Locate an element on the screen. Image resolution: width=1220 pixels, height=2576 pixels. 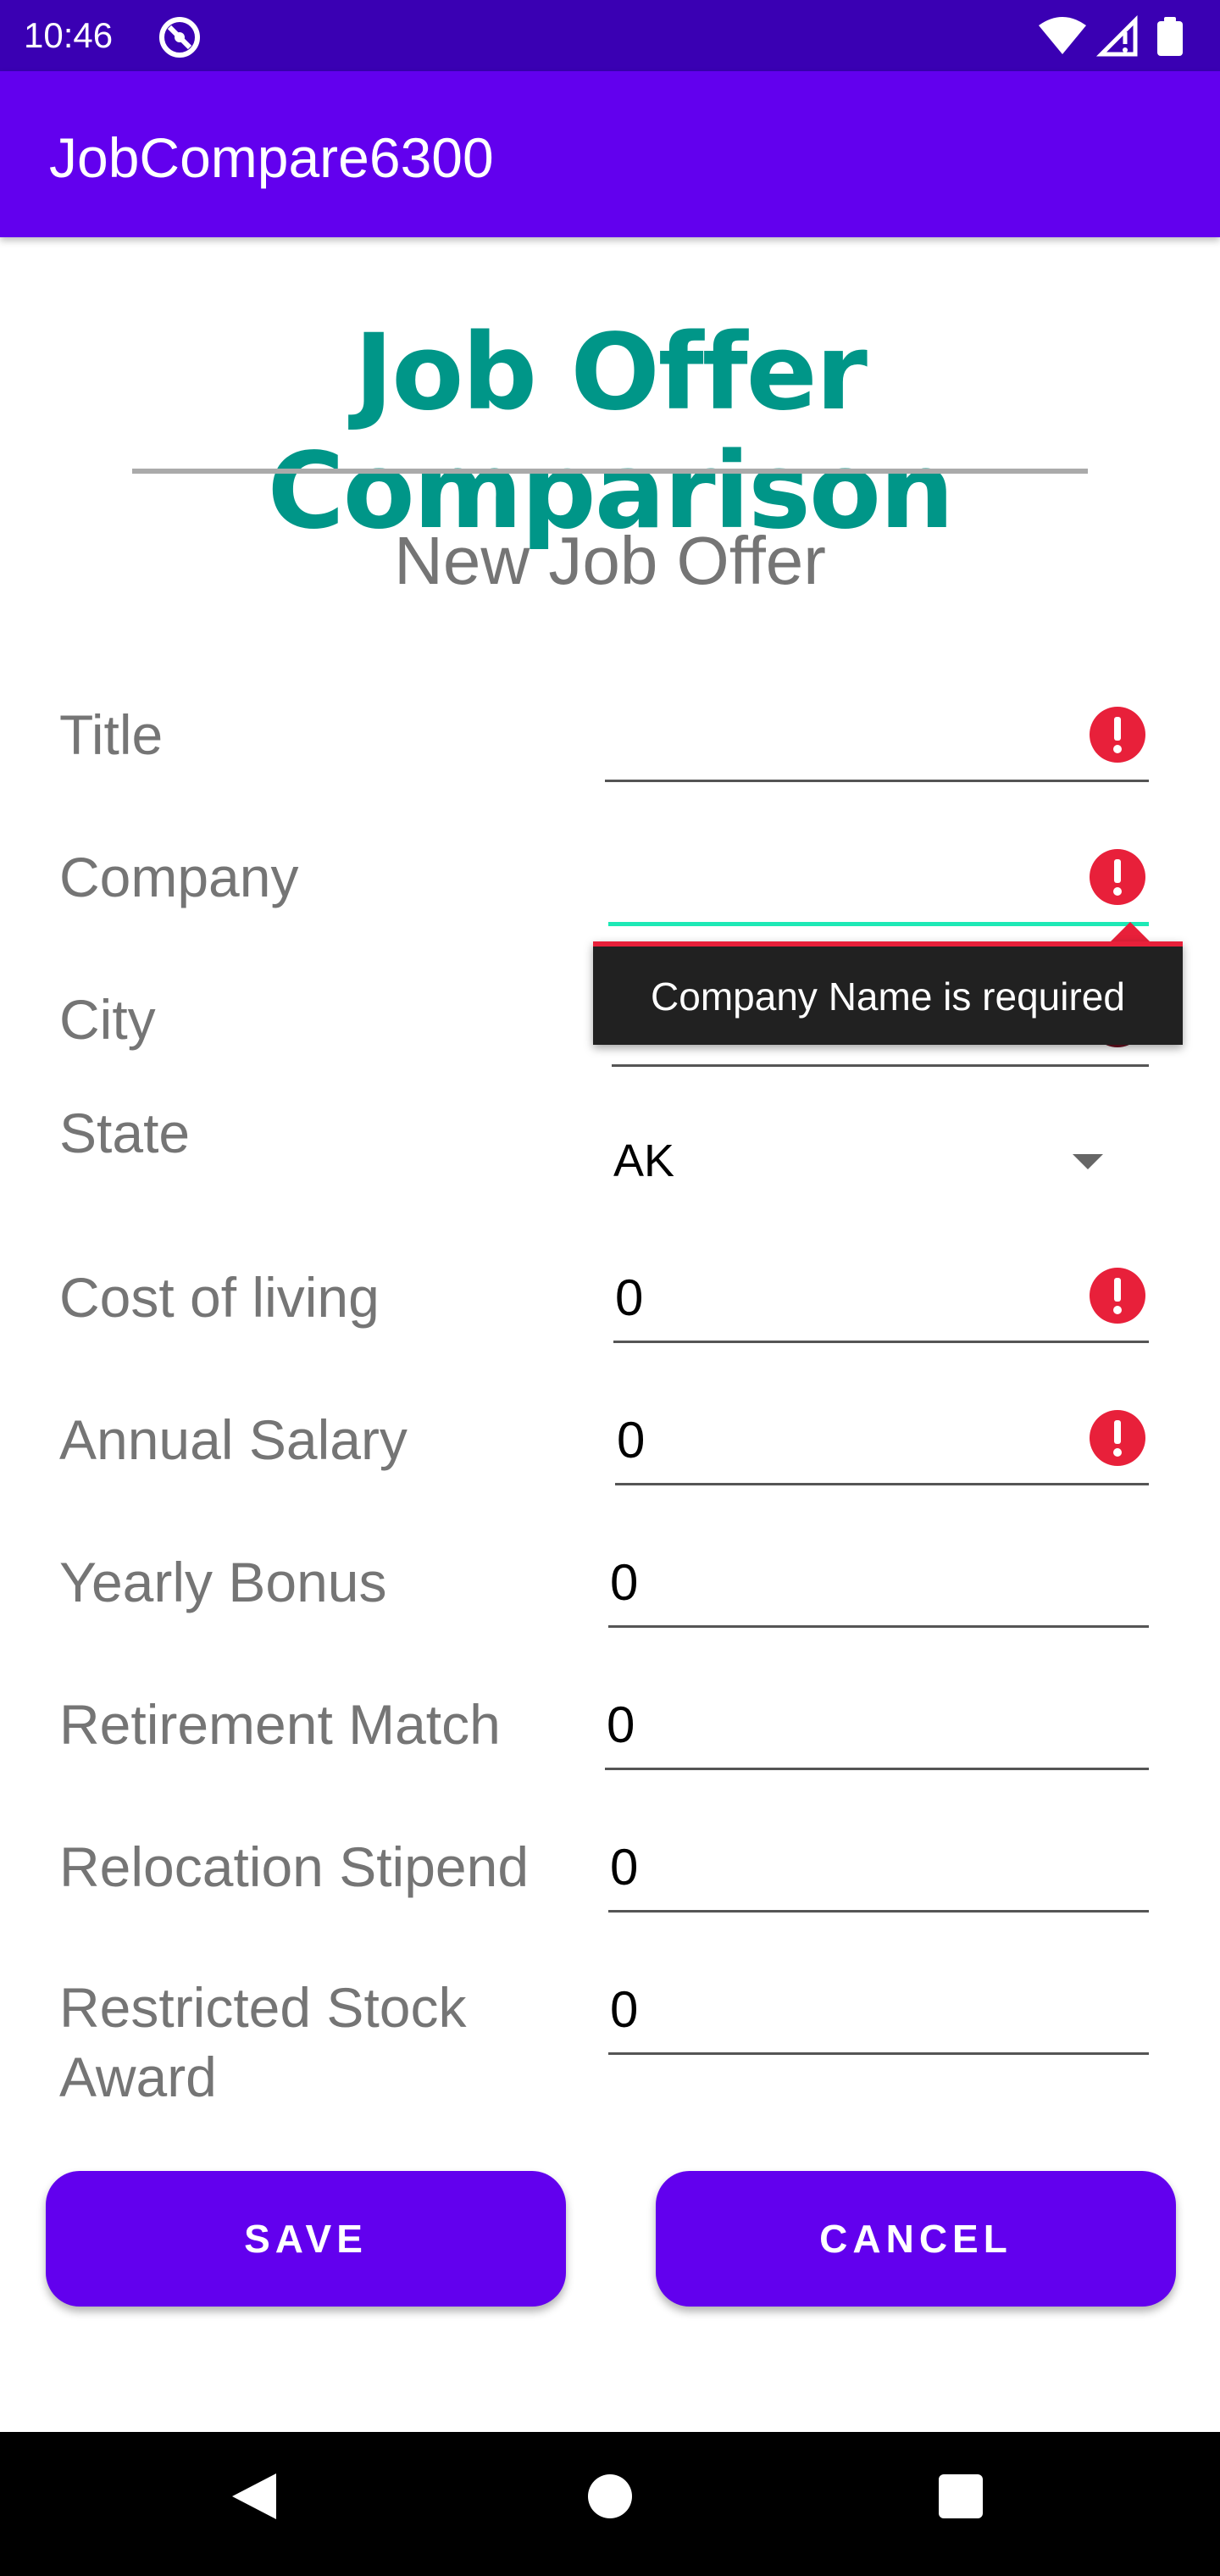
relocation-stipend-label: Relocation Stipend is located at coordinates (294, 1866).